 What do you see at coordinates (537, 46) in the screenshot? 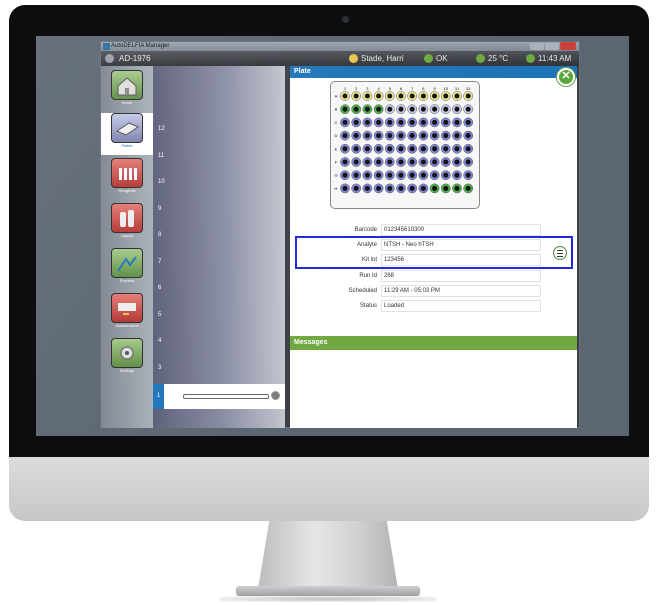
I see `minimize-button` at bounding box center [537, 46].